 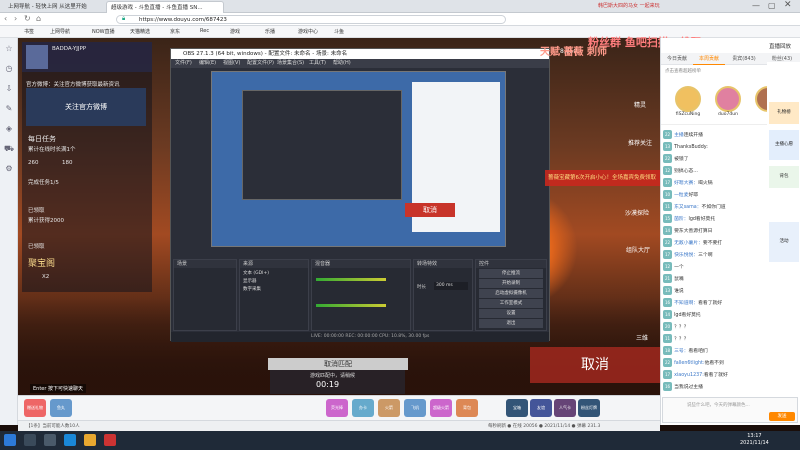 What do you see at coordinates (754, 440) in the screenshot?
I see `clock: 13:17 2021/11/14` at bounding box center [754, 440].